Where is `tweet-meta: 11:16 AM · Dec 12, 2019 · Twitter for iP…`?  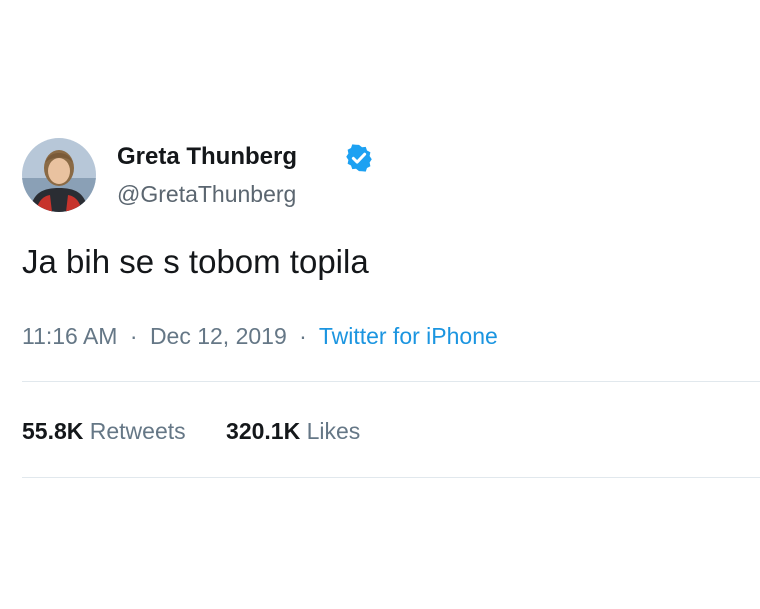 tweet-meta: 11:16 AM · Dec 12, 2019 · Twitter for iP… is located at coordinates (260, 336).